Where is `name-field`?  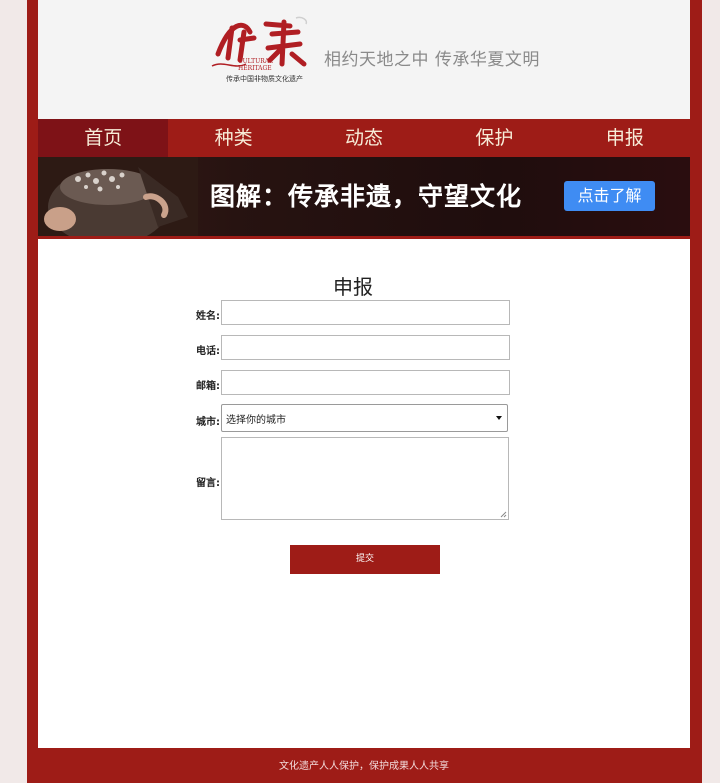 name-field is located at coordinates (365, 312).